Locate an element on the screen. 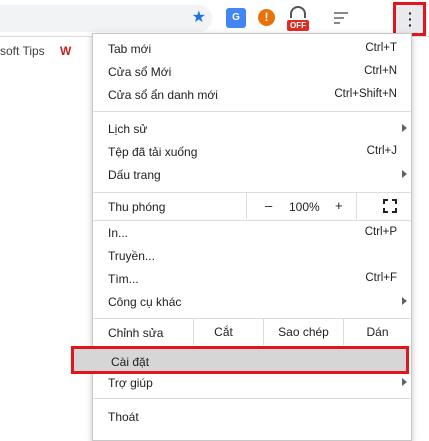 The width and height of the screenshot is (429, 441). address-bar: ★ is located at coordinates (106, 18).